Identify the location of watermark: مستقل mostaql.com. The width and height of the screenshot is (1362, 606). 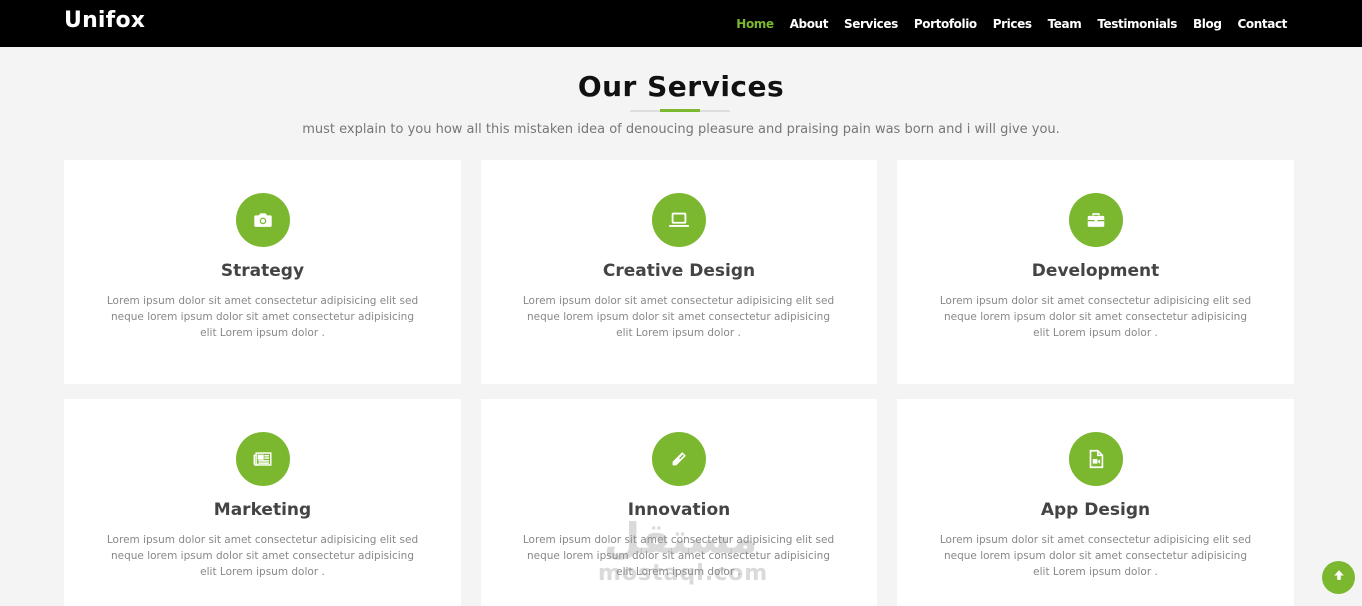
(683, 554).